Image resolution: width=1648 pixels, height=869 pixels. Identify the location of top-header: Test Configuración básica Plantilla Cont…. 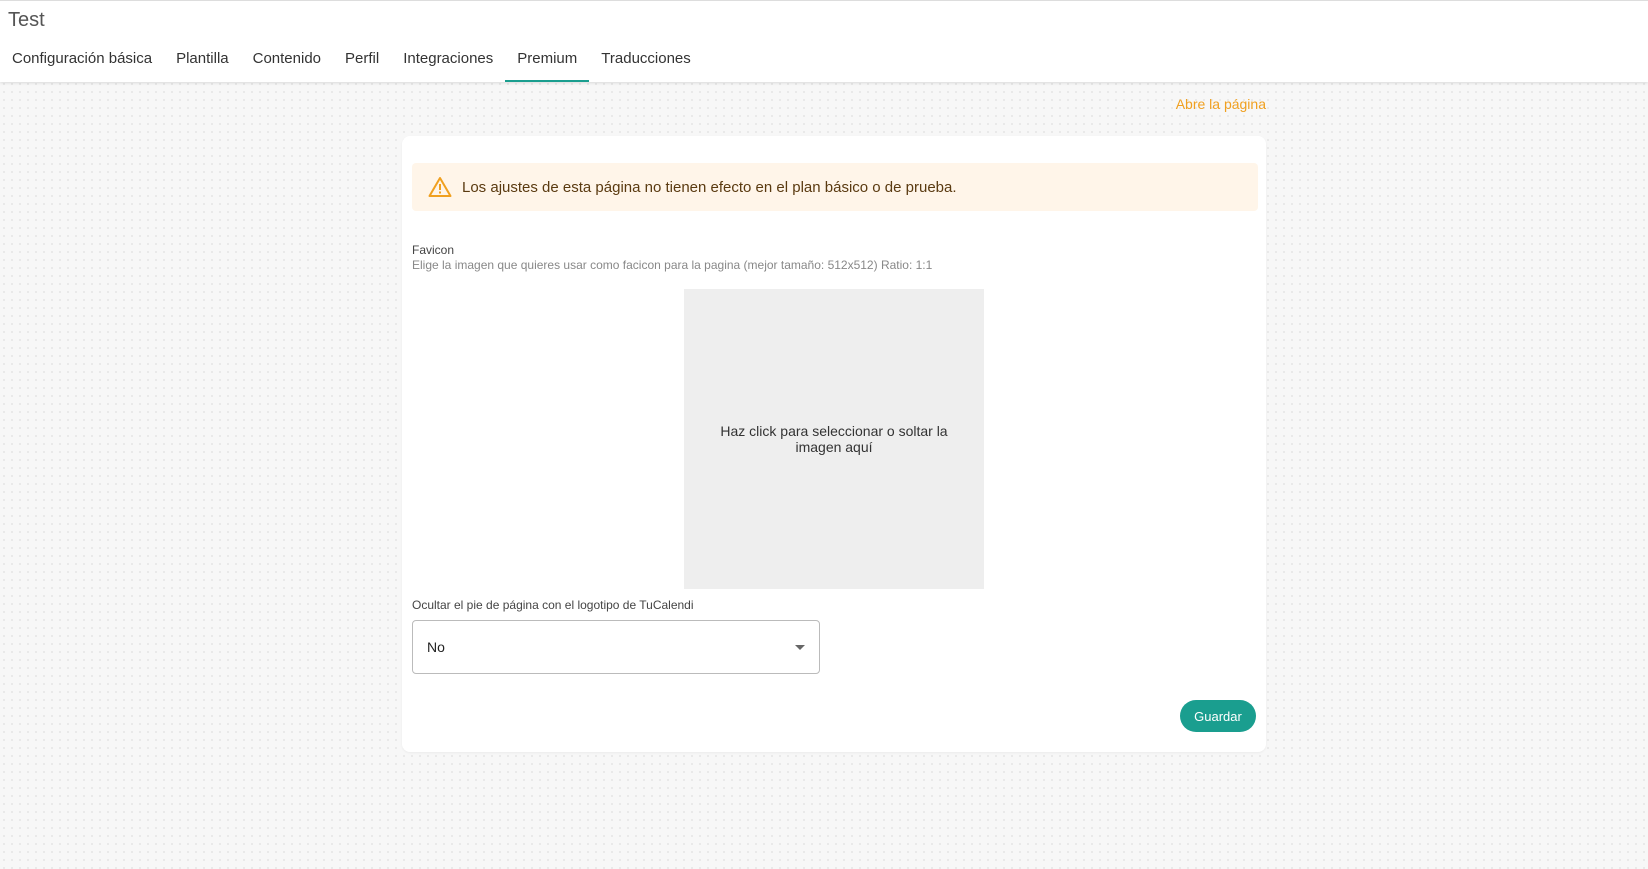
(824, 41).